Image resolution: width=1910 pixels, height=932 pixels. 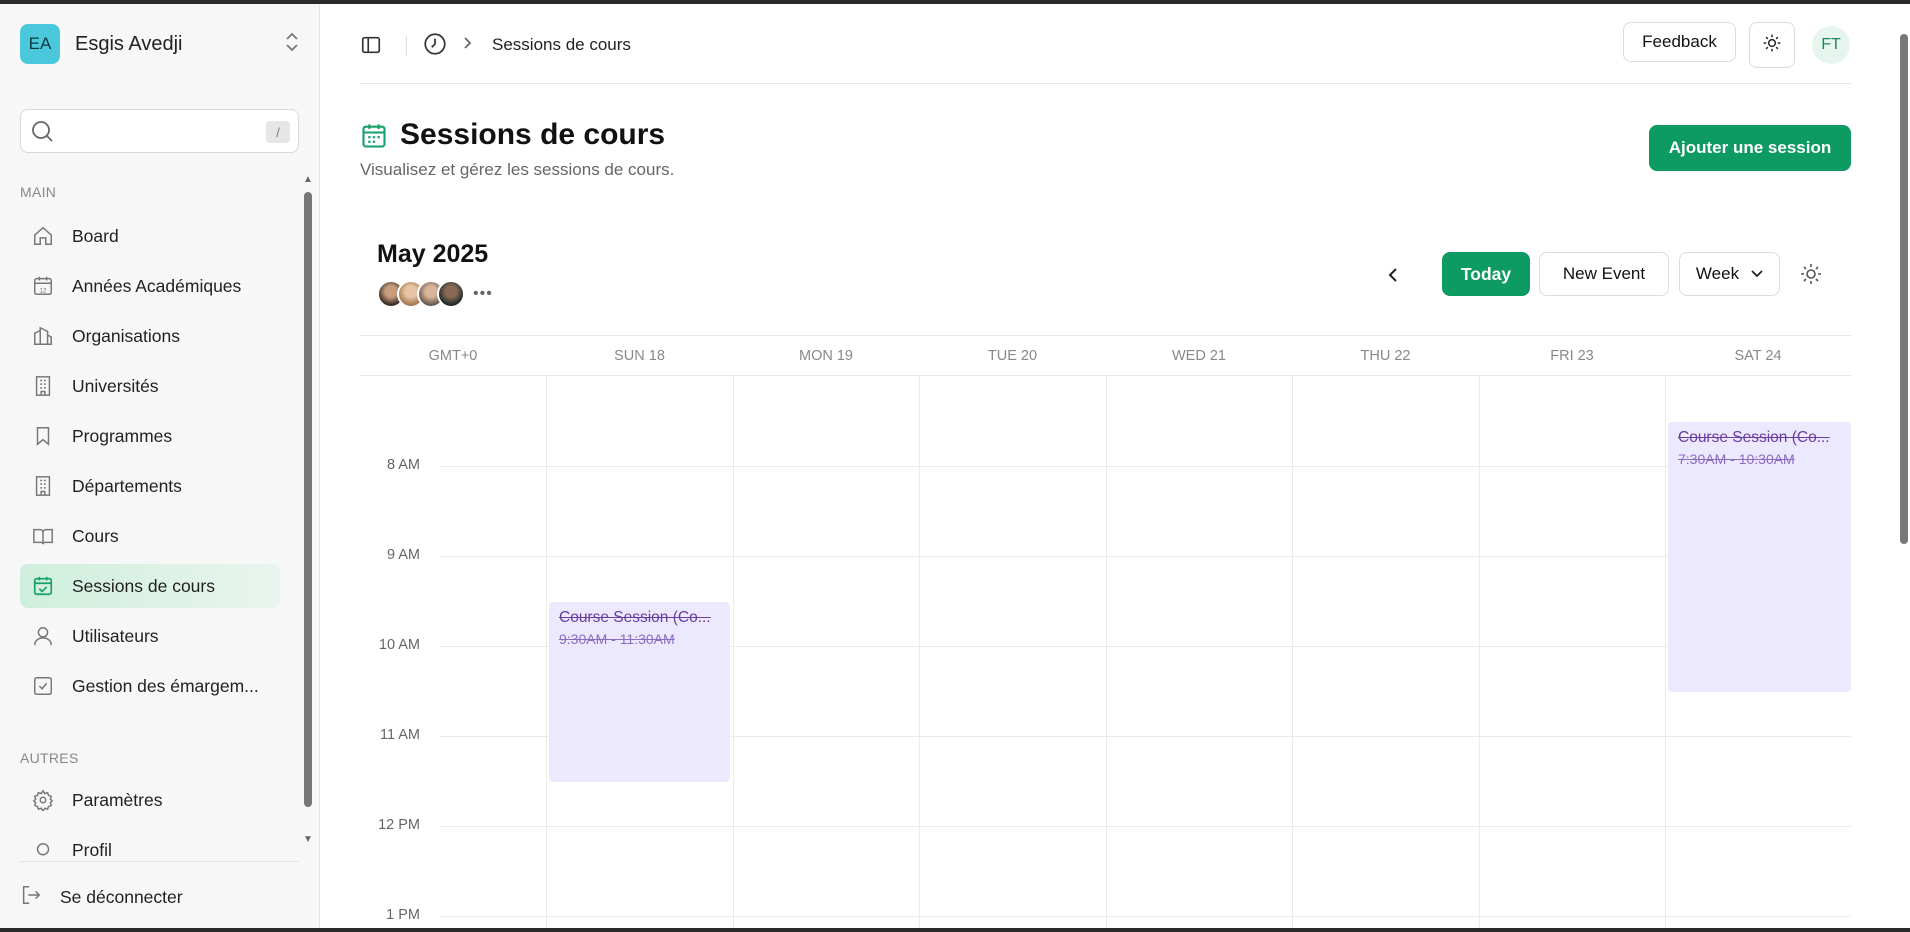 What do you see at coordinates (43, 436) in the screenshot?
I see `bookmark-icon` at bounding box center [43, 436].